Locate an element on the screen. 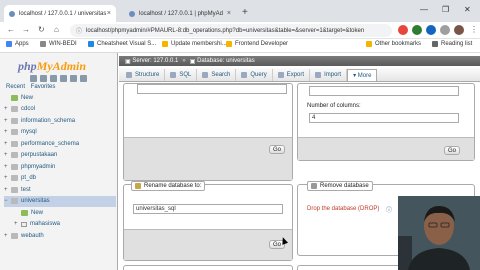 The width and height of the screenshot is (480, 270). tree-db-selected: − universitas is located at coordinates (60, 201).